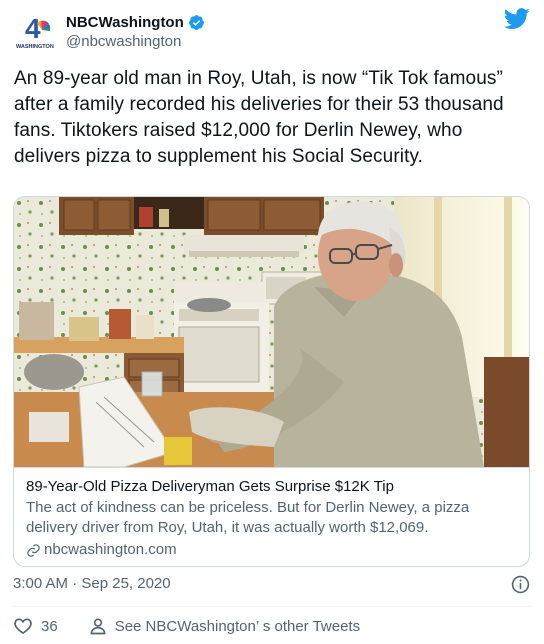  Describe the element at coordinates (33, 28) in the screenshot. I see `svg-text: 4` at that location.